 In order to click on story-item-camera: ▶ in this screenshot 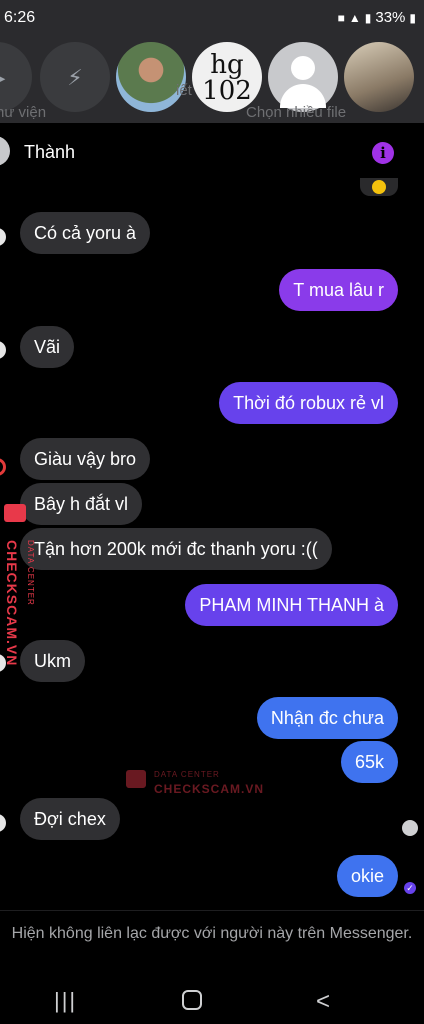, I will do `click(16, 77)`.